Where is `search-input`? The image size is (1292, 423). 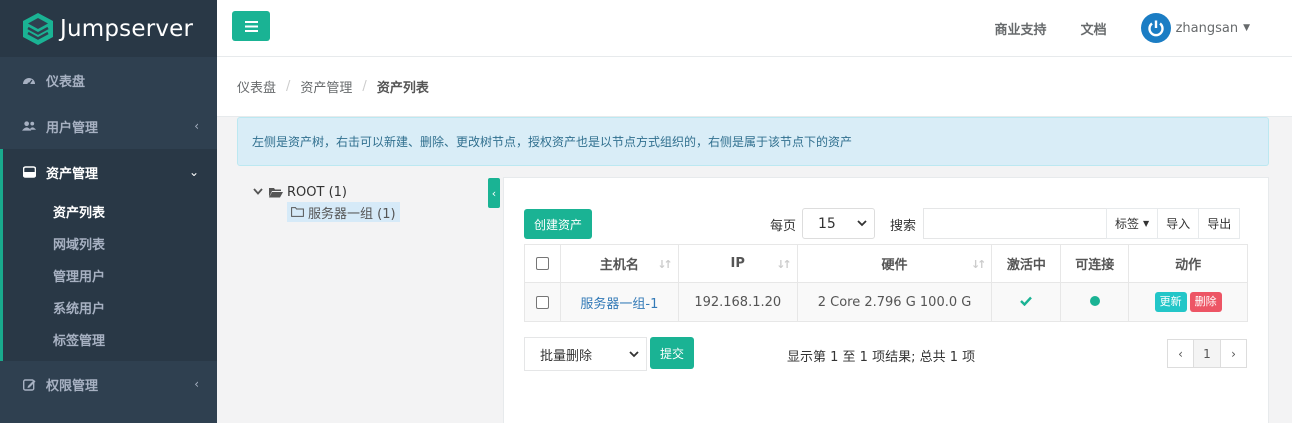
search-input is located at coordinates (1015, 223).